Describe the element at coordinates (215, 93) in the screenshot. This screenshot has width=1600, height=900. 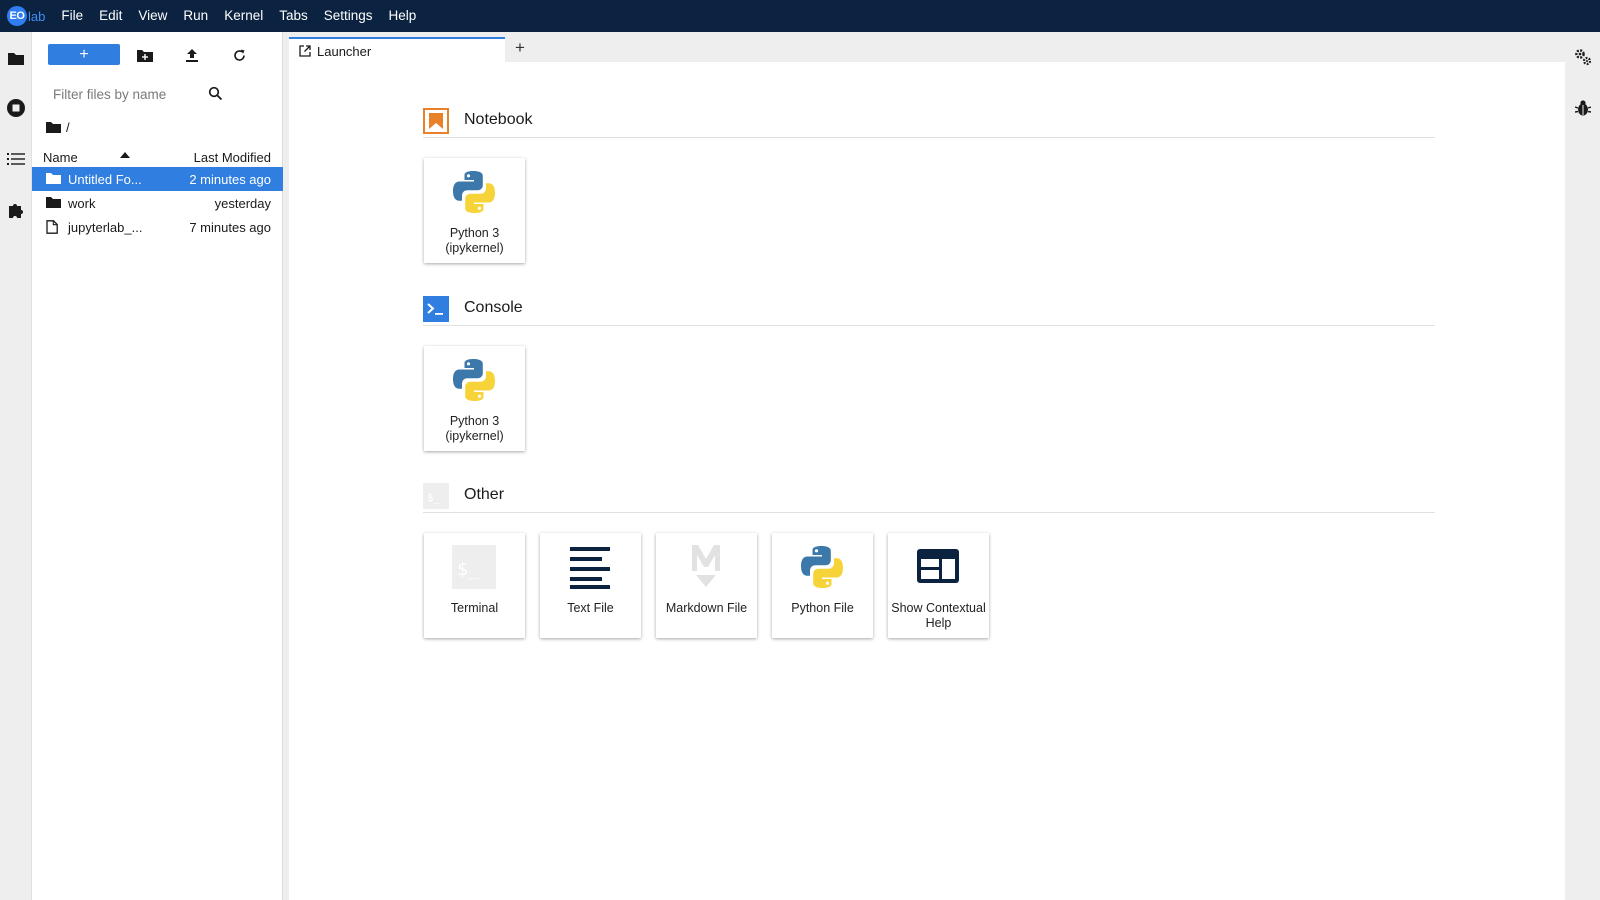
I see `search-icon` at that location.